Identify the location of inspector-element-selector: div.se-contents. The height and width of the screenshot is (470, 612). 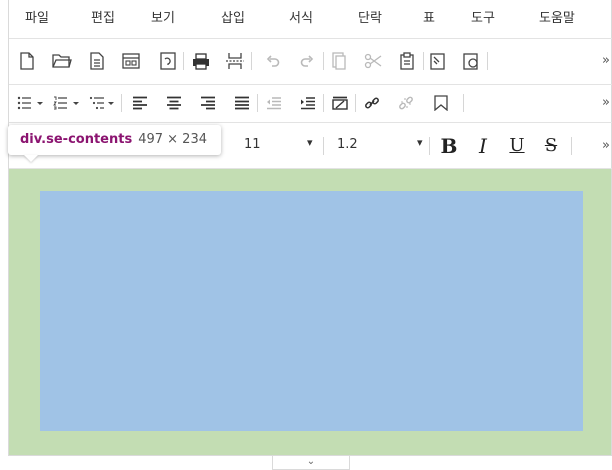
(76, 139).